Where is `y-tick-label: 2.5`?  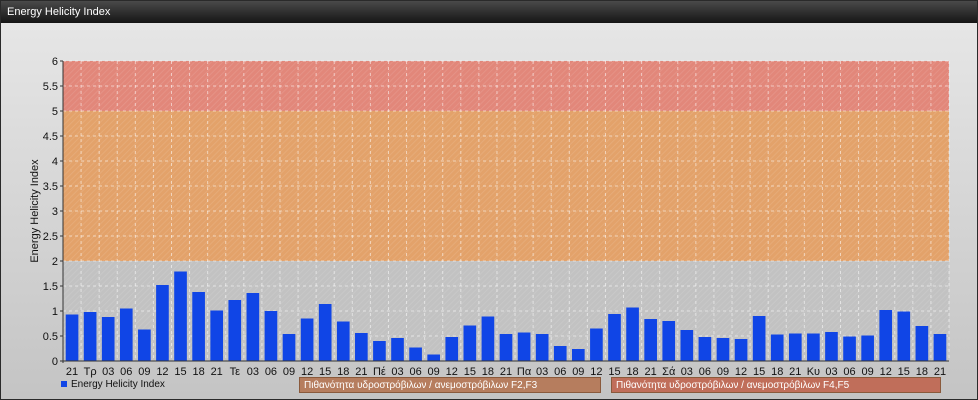
y-tick-label: 2.5 is located at coordinates (50, 237).